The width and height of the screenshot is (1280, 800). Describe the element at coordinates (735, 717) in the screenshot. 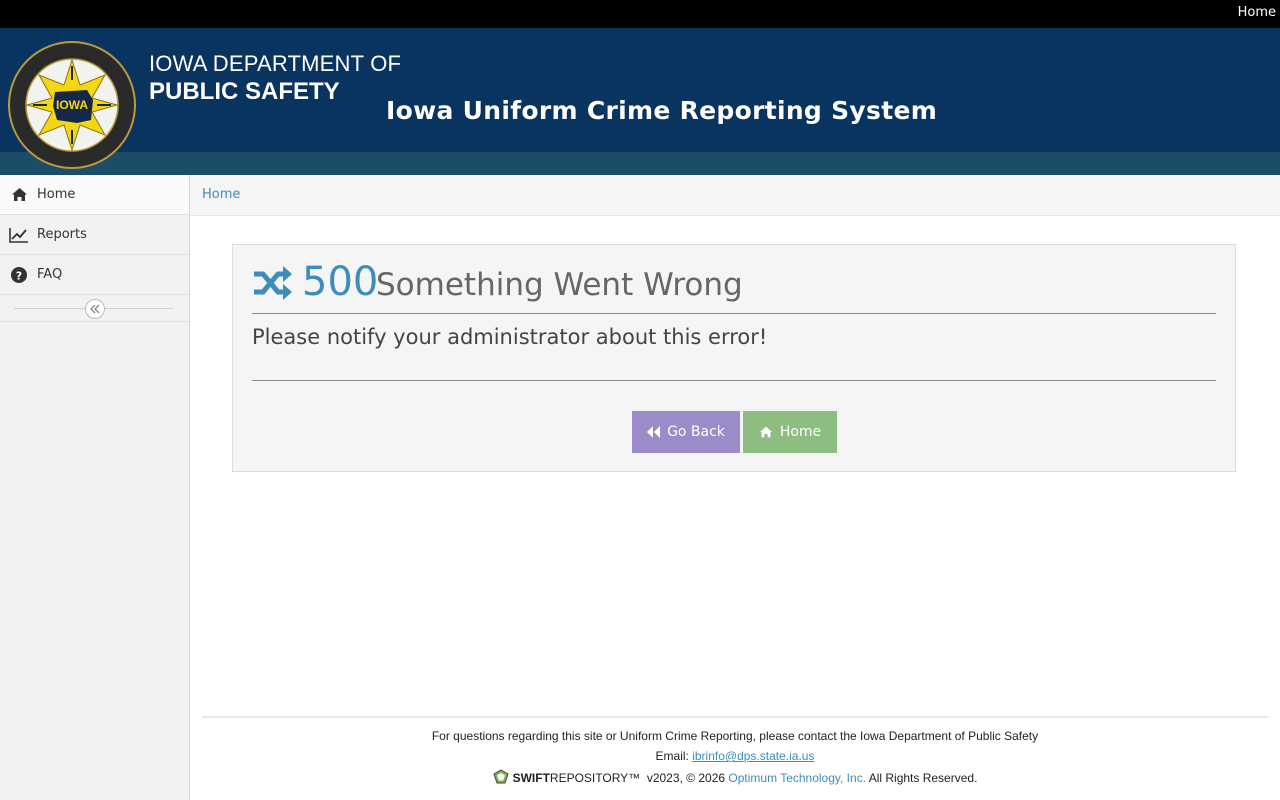

I see `footer-divider` at that location.